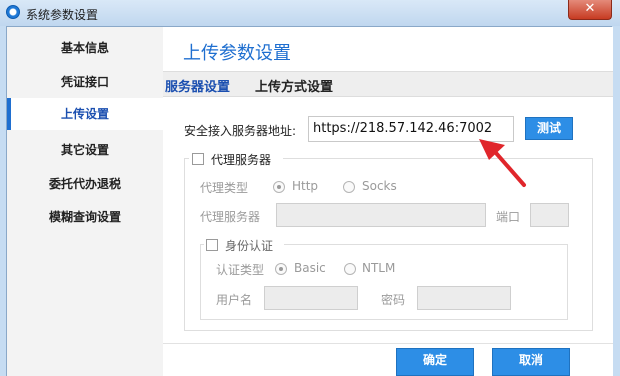 This screenshot has width=620, height=376. What do you see at coordinates (502, 163) in the screenshot?
I see `annotation-arrow-icon` at bounding box center [502, 163].